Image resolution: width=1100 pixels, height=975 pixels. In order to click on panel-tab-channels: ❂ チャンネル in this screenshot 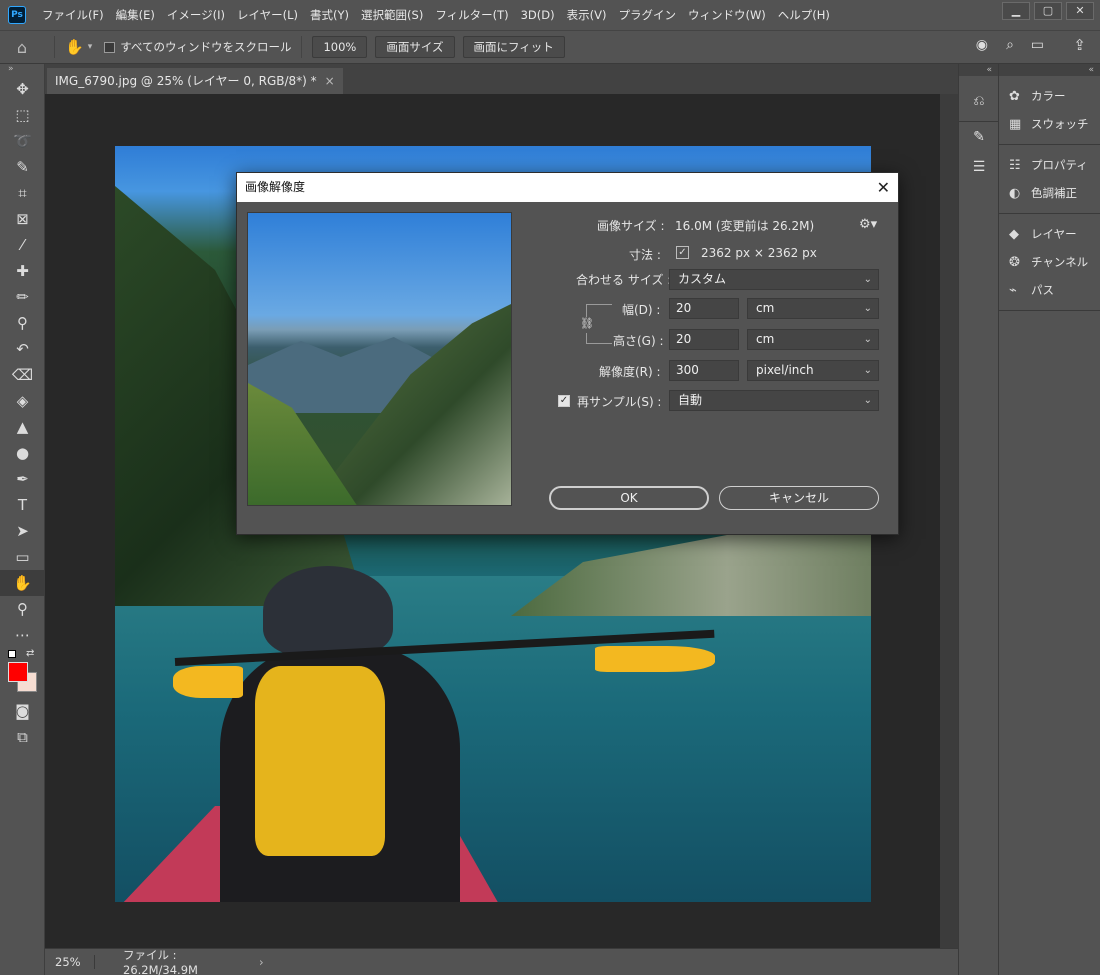, I will do `click(1049, 262)`.